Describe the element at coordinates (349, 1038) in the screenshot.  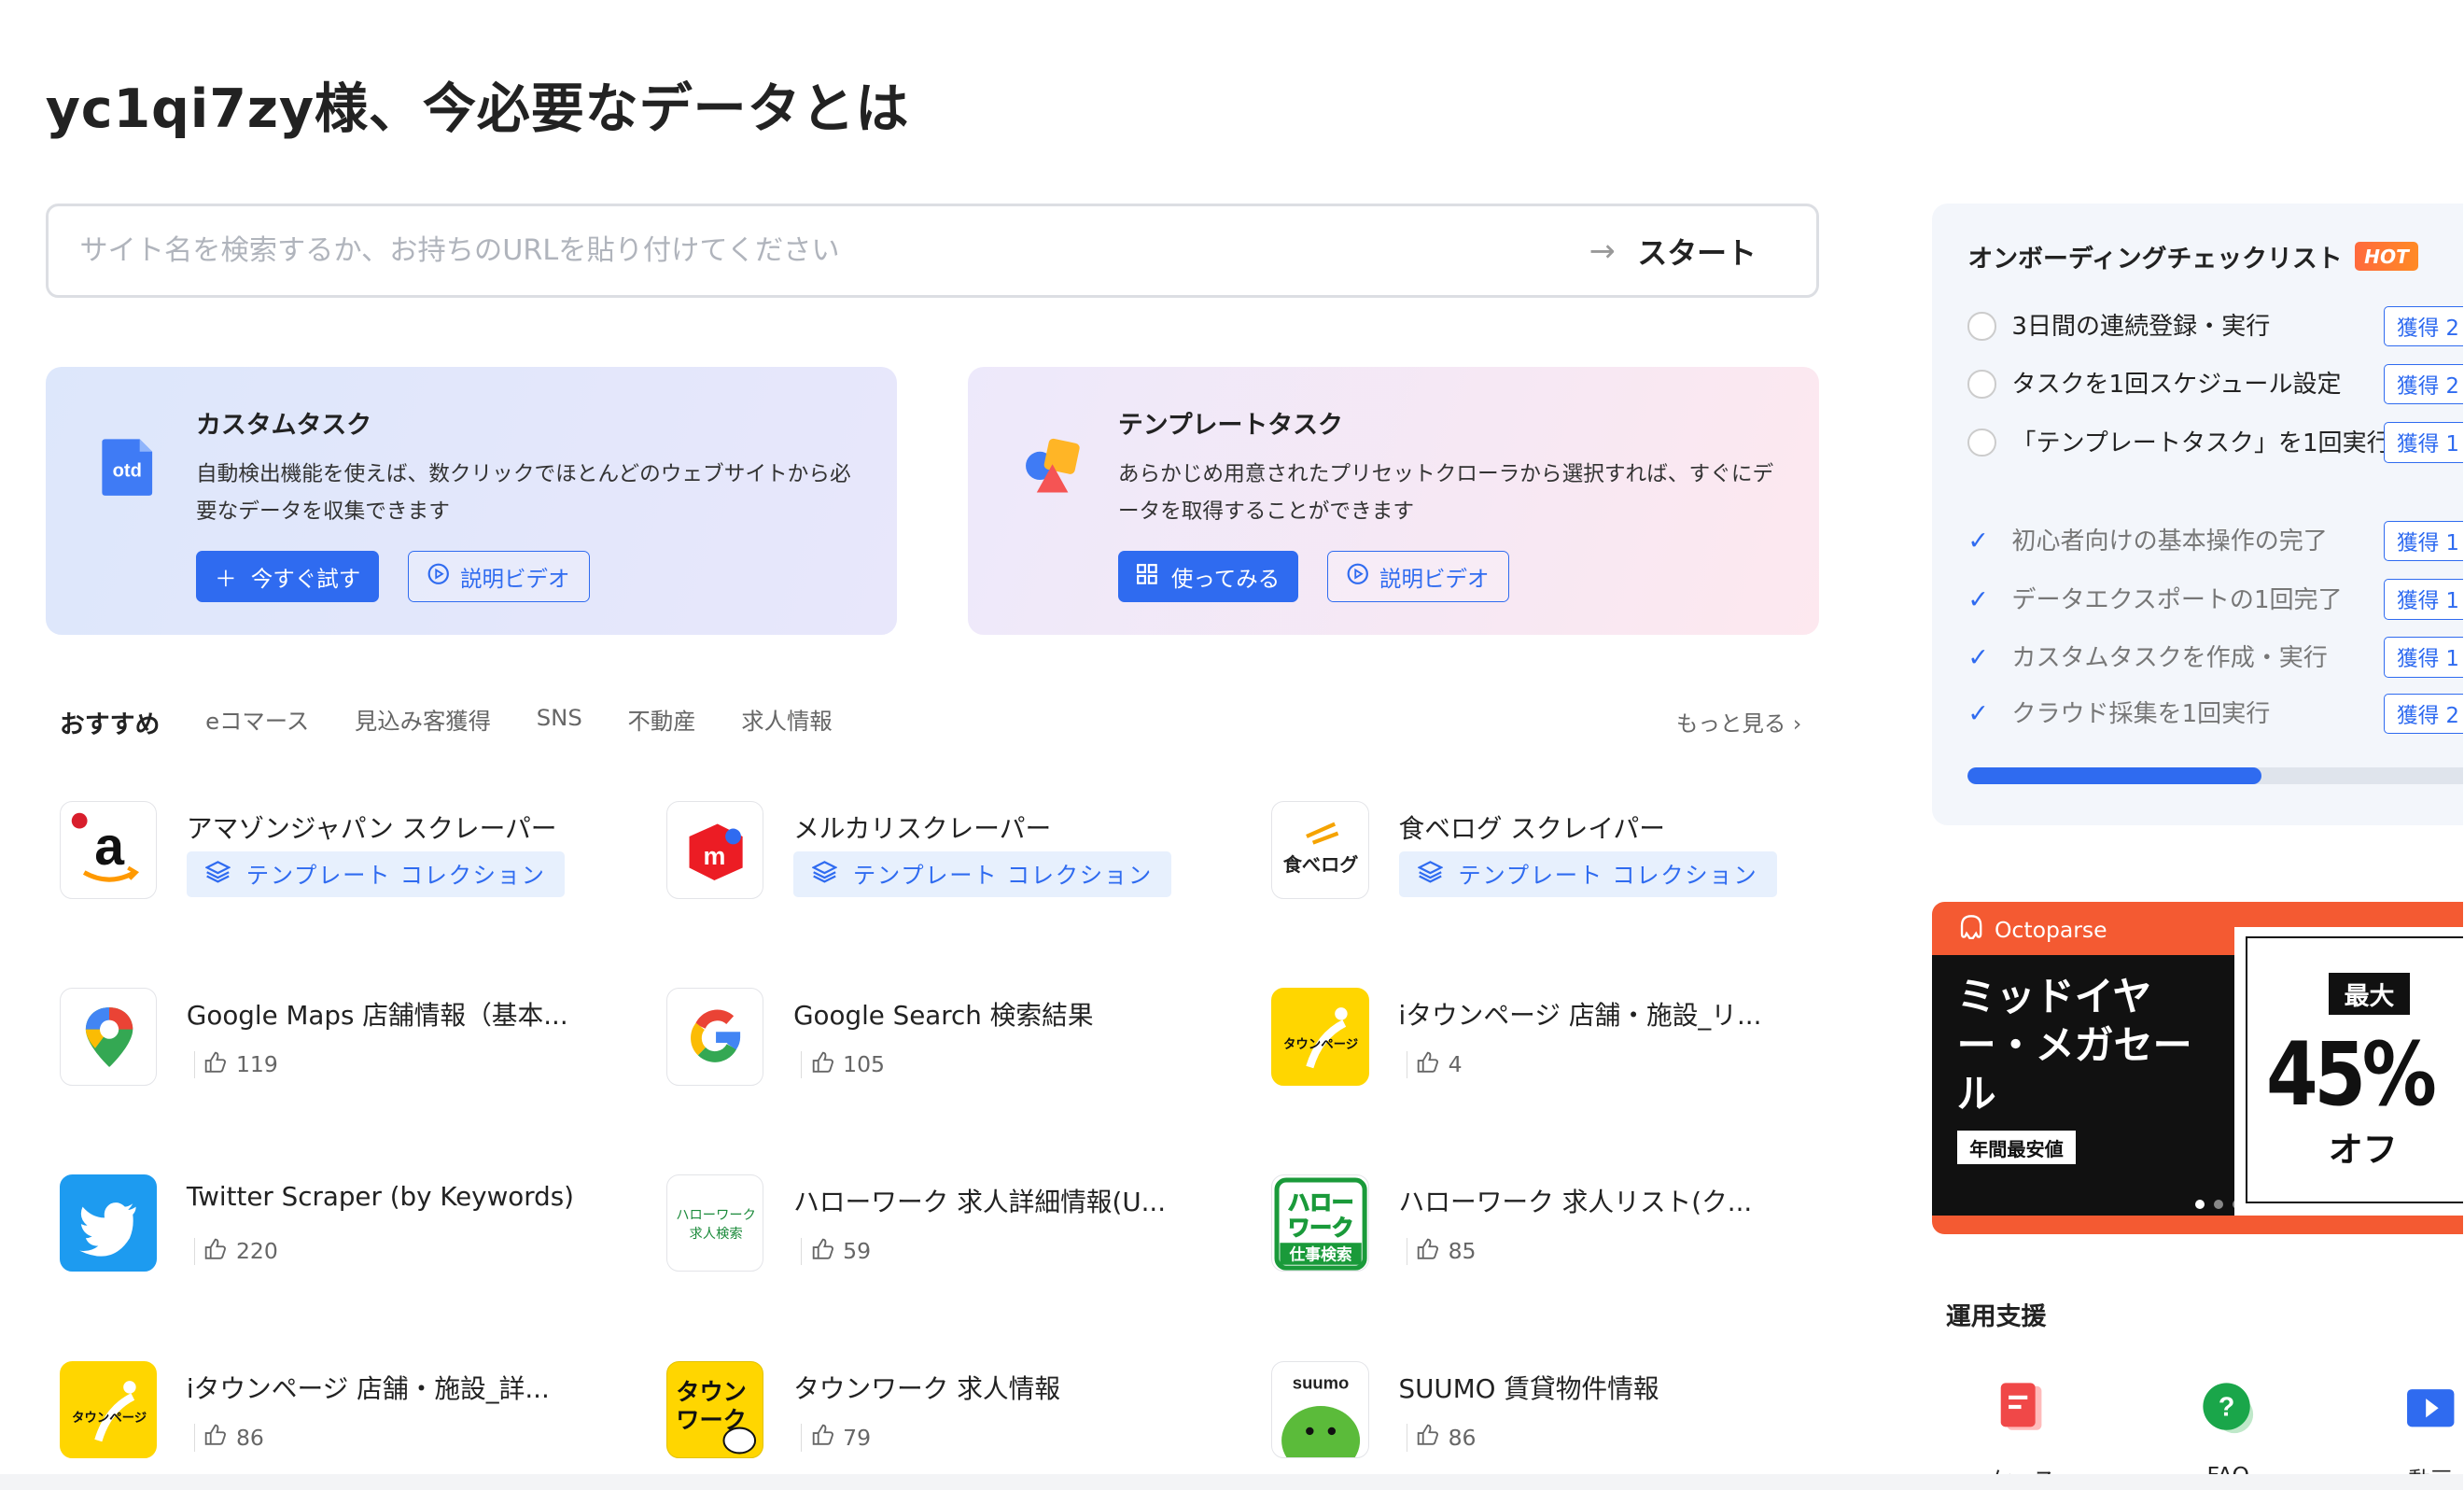
I see `template-tile: Google Maps 店舗情報（基本... 119` at that location.